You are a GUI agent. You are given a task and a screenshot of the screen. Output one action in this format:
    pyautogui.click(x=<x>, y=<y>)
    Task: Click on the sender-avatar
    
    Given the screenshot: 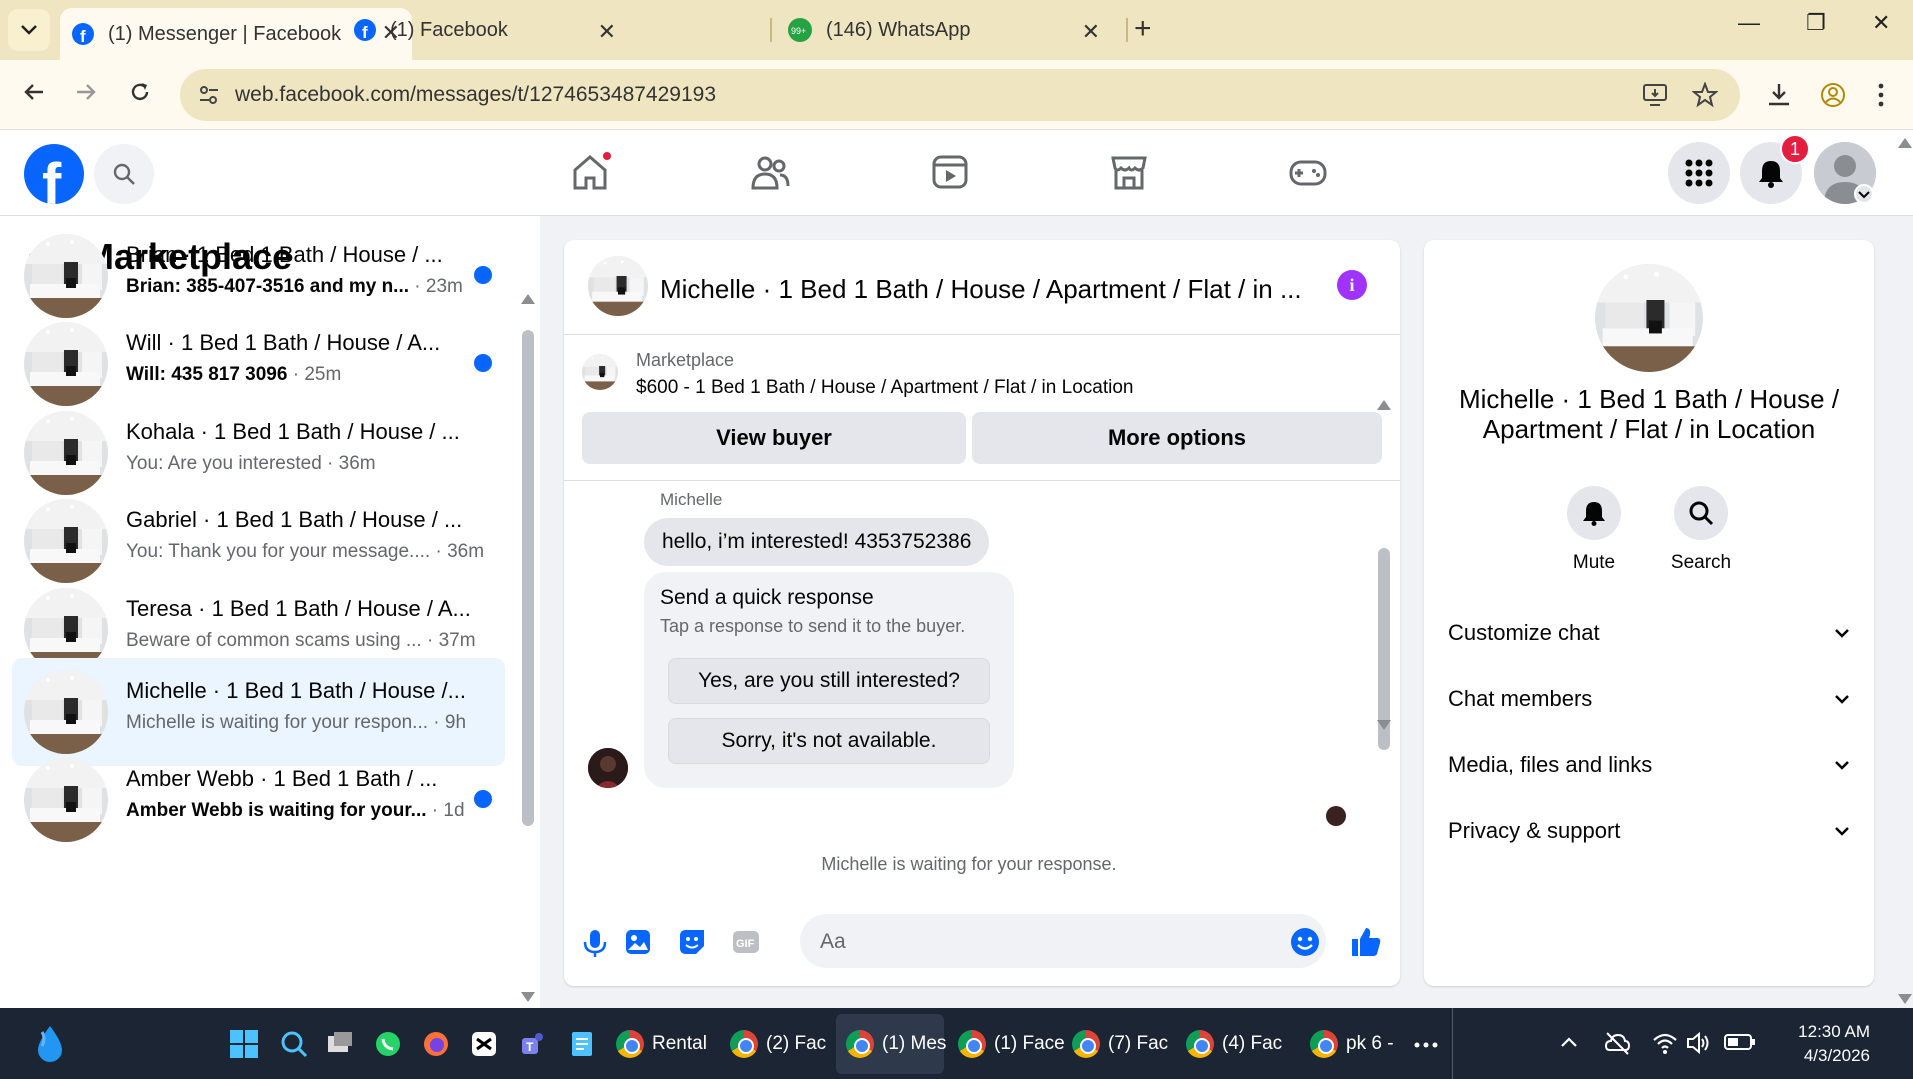 What is the action you would take?
    pyautogui.click(x=608, y=768)
    